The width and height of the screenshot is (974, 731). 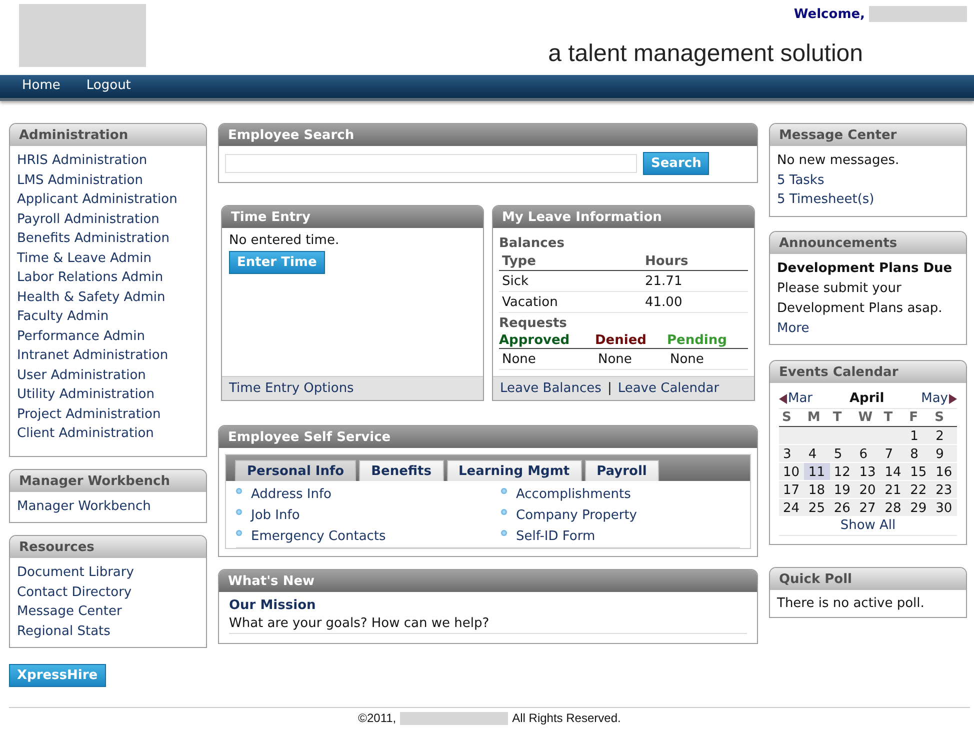 I want to click on panel-title: Employee Search, so click(x=488, y=135).